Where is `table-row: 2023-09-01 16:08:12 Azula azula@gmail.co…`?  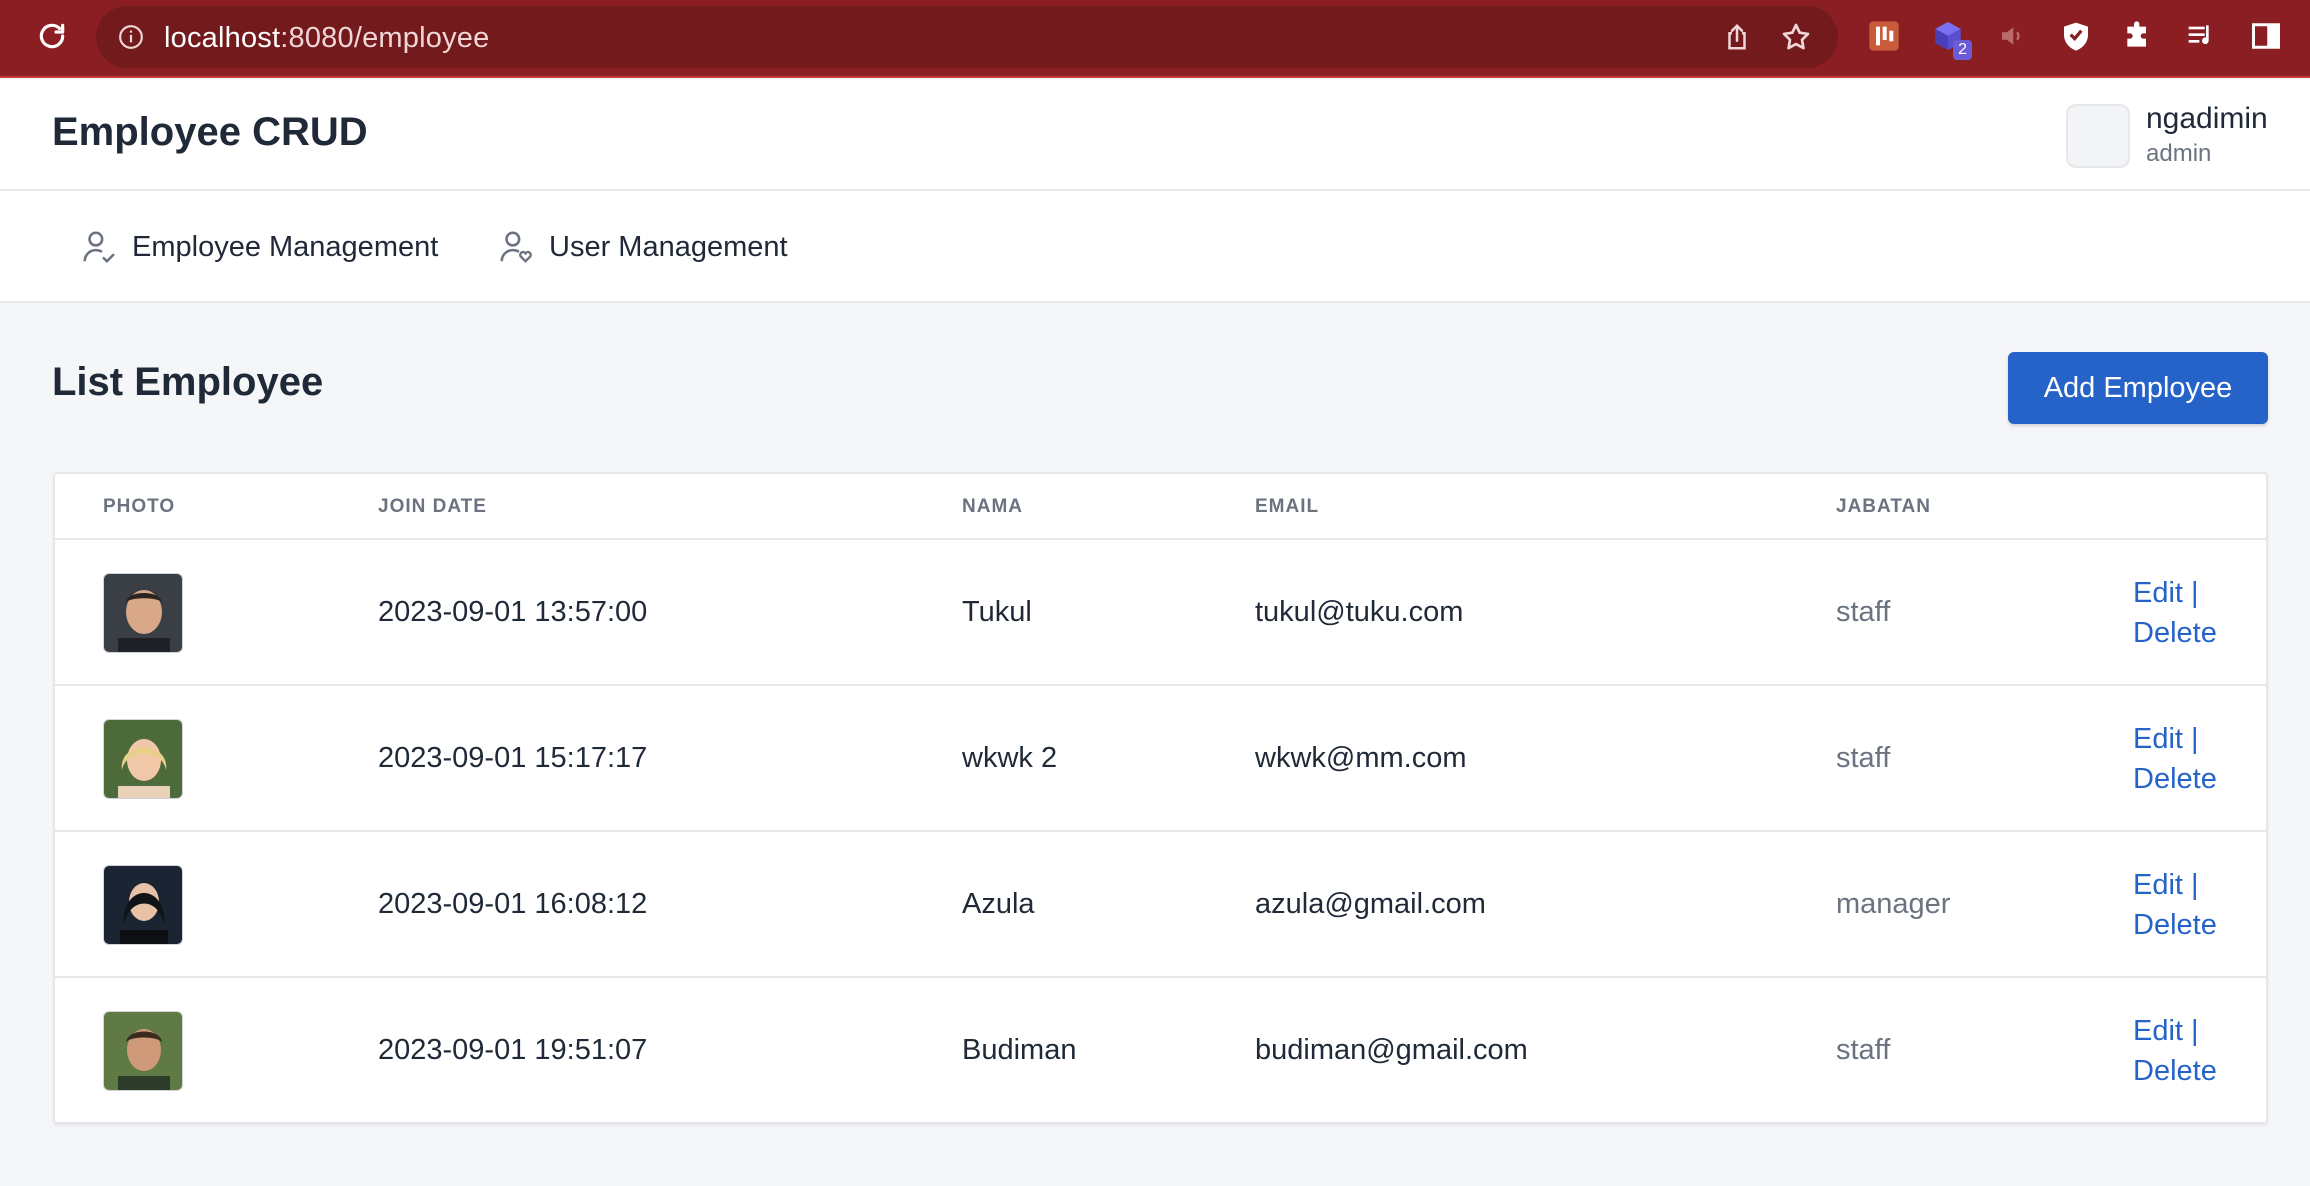 table-row: 2023-09-01 16:08:12 Azula azula@gmail.co… is located at coordinates (1160, 905).